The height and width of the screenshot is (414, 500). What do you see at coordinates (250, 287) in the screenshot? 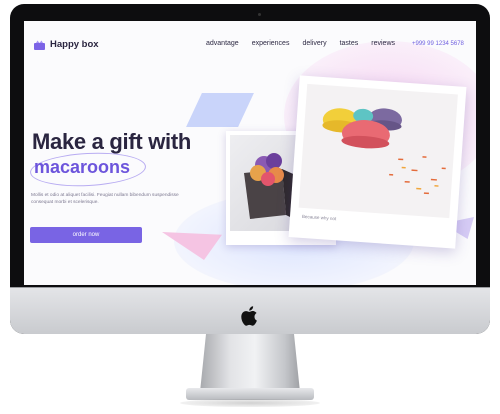
I see `chin-divider` at bounding box center [250, 287].